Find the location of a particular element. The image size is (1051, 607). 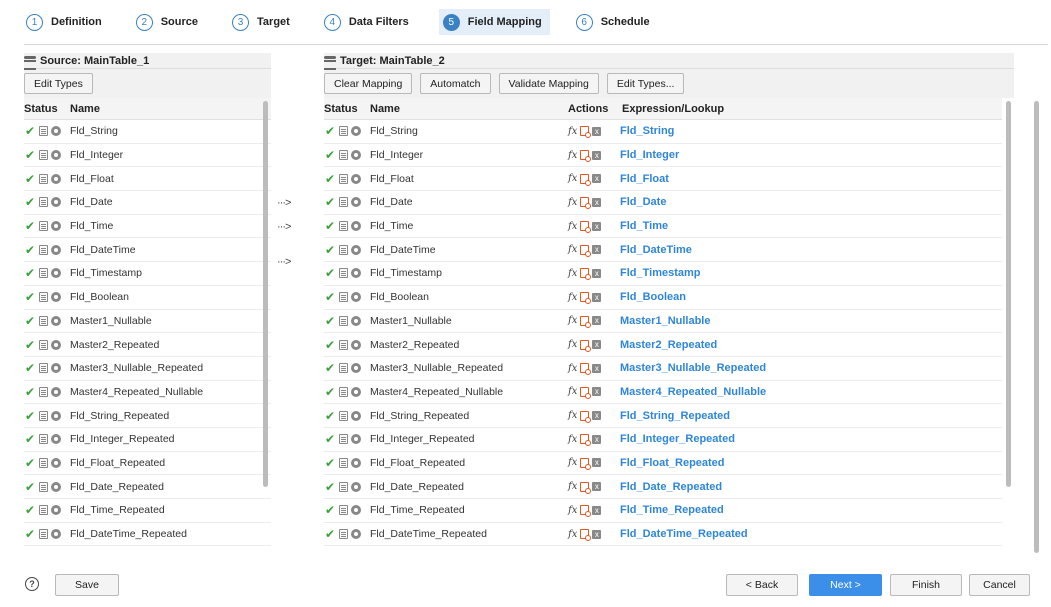

target-field-row: ✔ Fld_Time fx x Fld_Time is located at coordinates (663, 227).